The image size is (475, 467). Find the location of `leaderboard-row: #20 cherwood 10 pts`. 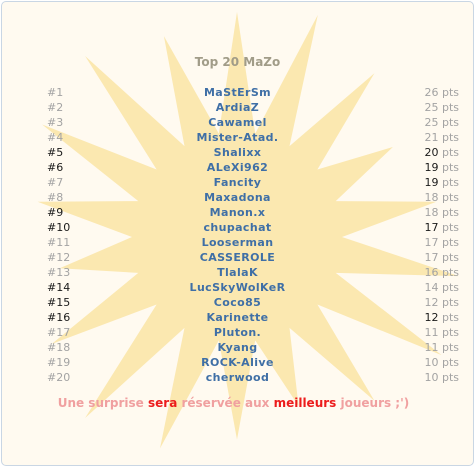

leaderboard-row: #20 cherwood 10 pts is located at coordinates (237, 377).